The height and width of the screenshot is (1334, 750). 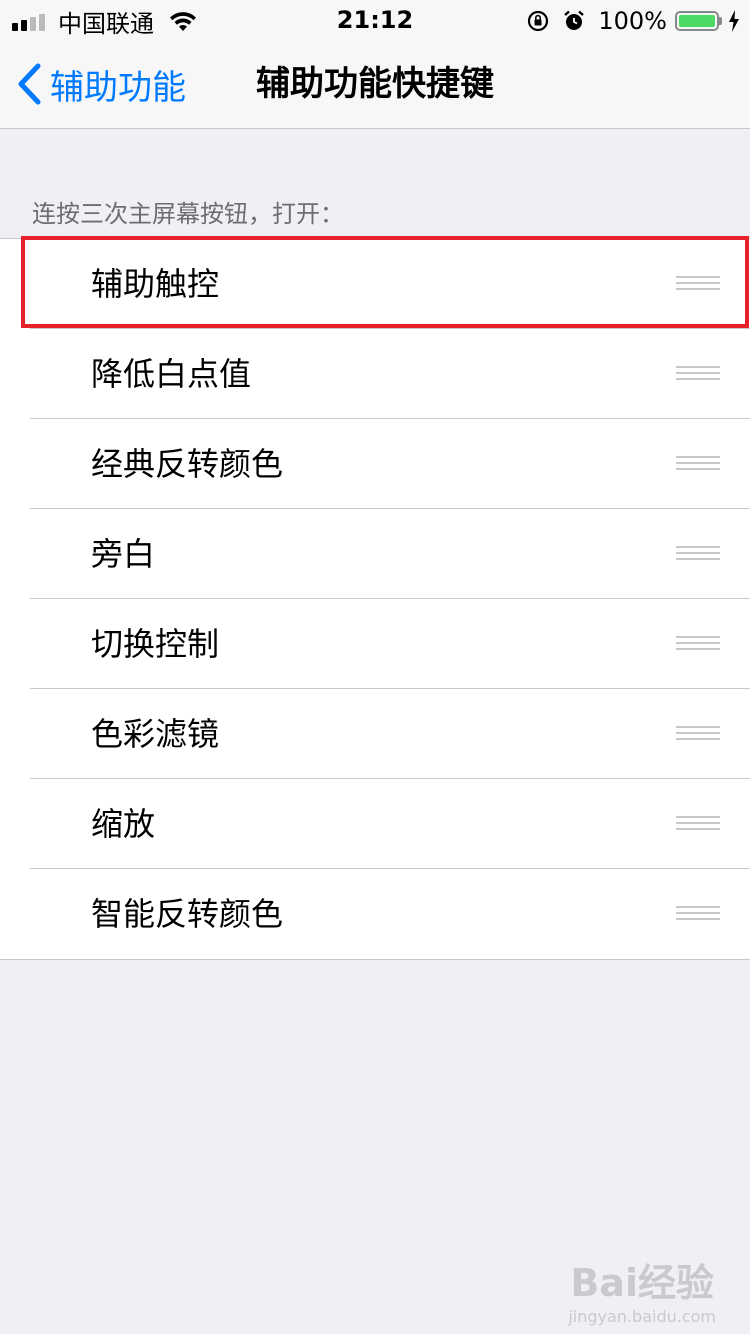 What do you see at coordinates (642, 1283) in the screenshot?
I see `watermark-brand: Bai经验` at bounding box center [642, 1283].